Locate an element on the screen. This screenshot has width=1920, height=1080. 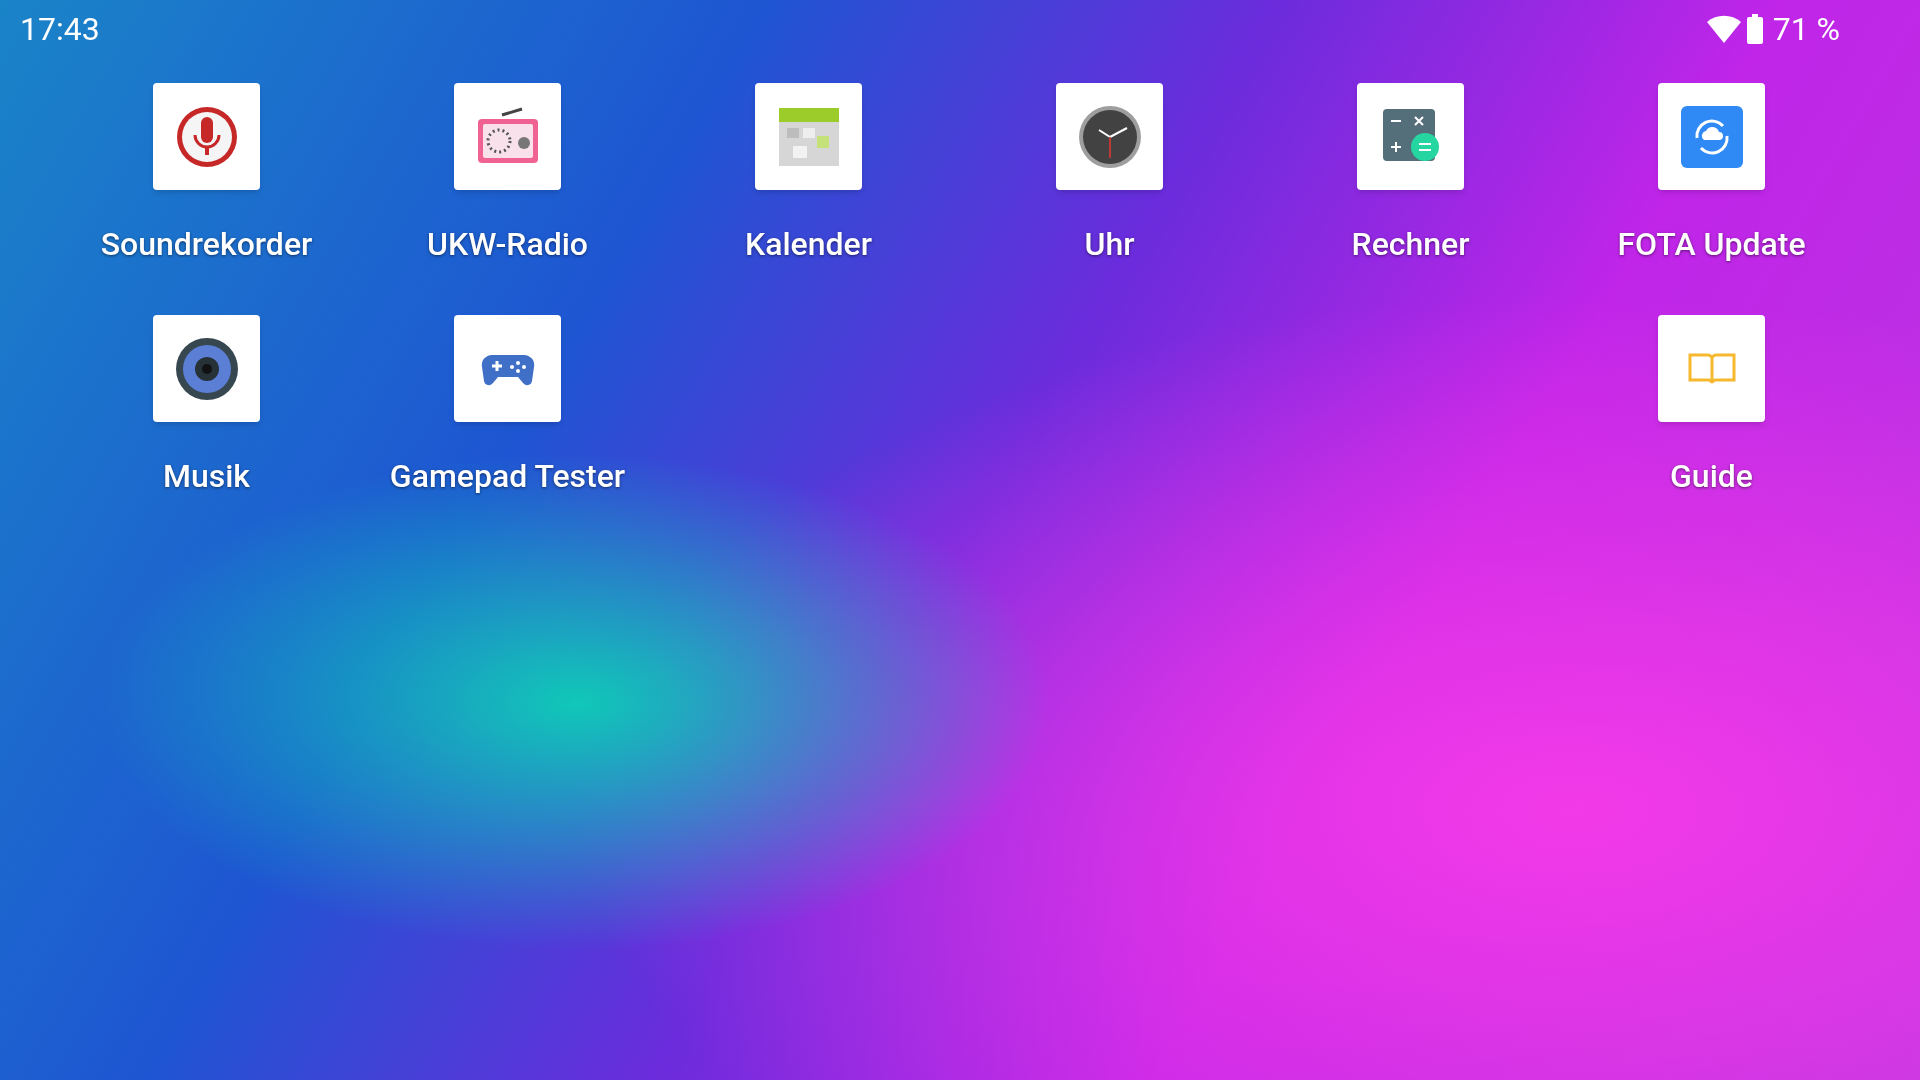
cloud-sync-icon is located at coordinates (1711, 136).